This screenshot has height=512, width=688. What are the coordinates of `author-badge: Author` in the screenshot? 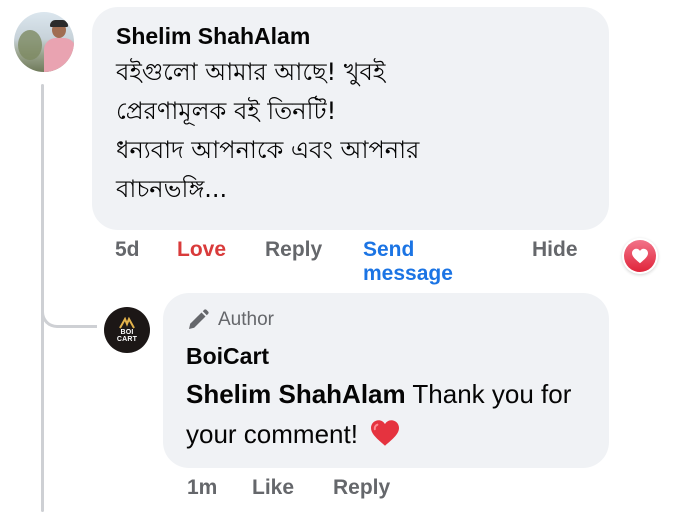 It's located at (386, 320).